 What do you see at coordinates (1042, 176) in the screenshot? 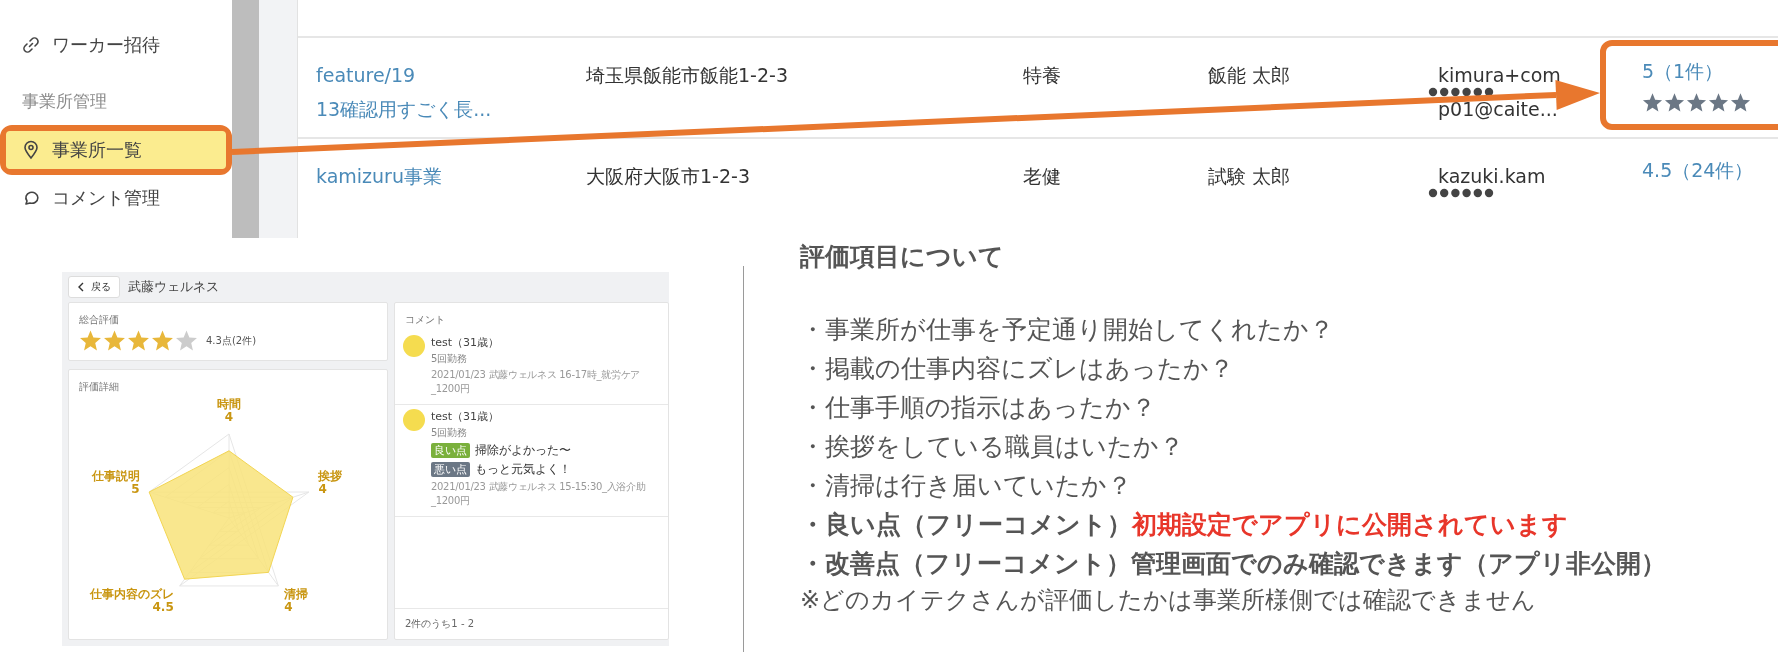
I see `table-cell-text: 老健` at bounding box center [1042, 176].